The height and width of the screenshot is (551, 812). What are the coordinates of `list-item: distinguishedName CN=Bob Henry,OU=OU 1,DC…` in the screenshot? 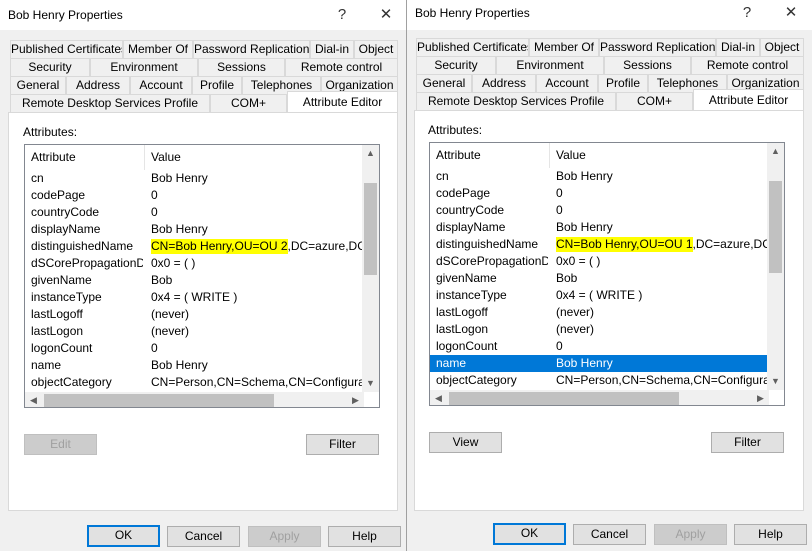 It's located at (607, 244).